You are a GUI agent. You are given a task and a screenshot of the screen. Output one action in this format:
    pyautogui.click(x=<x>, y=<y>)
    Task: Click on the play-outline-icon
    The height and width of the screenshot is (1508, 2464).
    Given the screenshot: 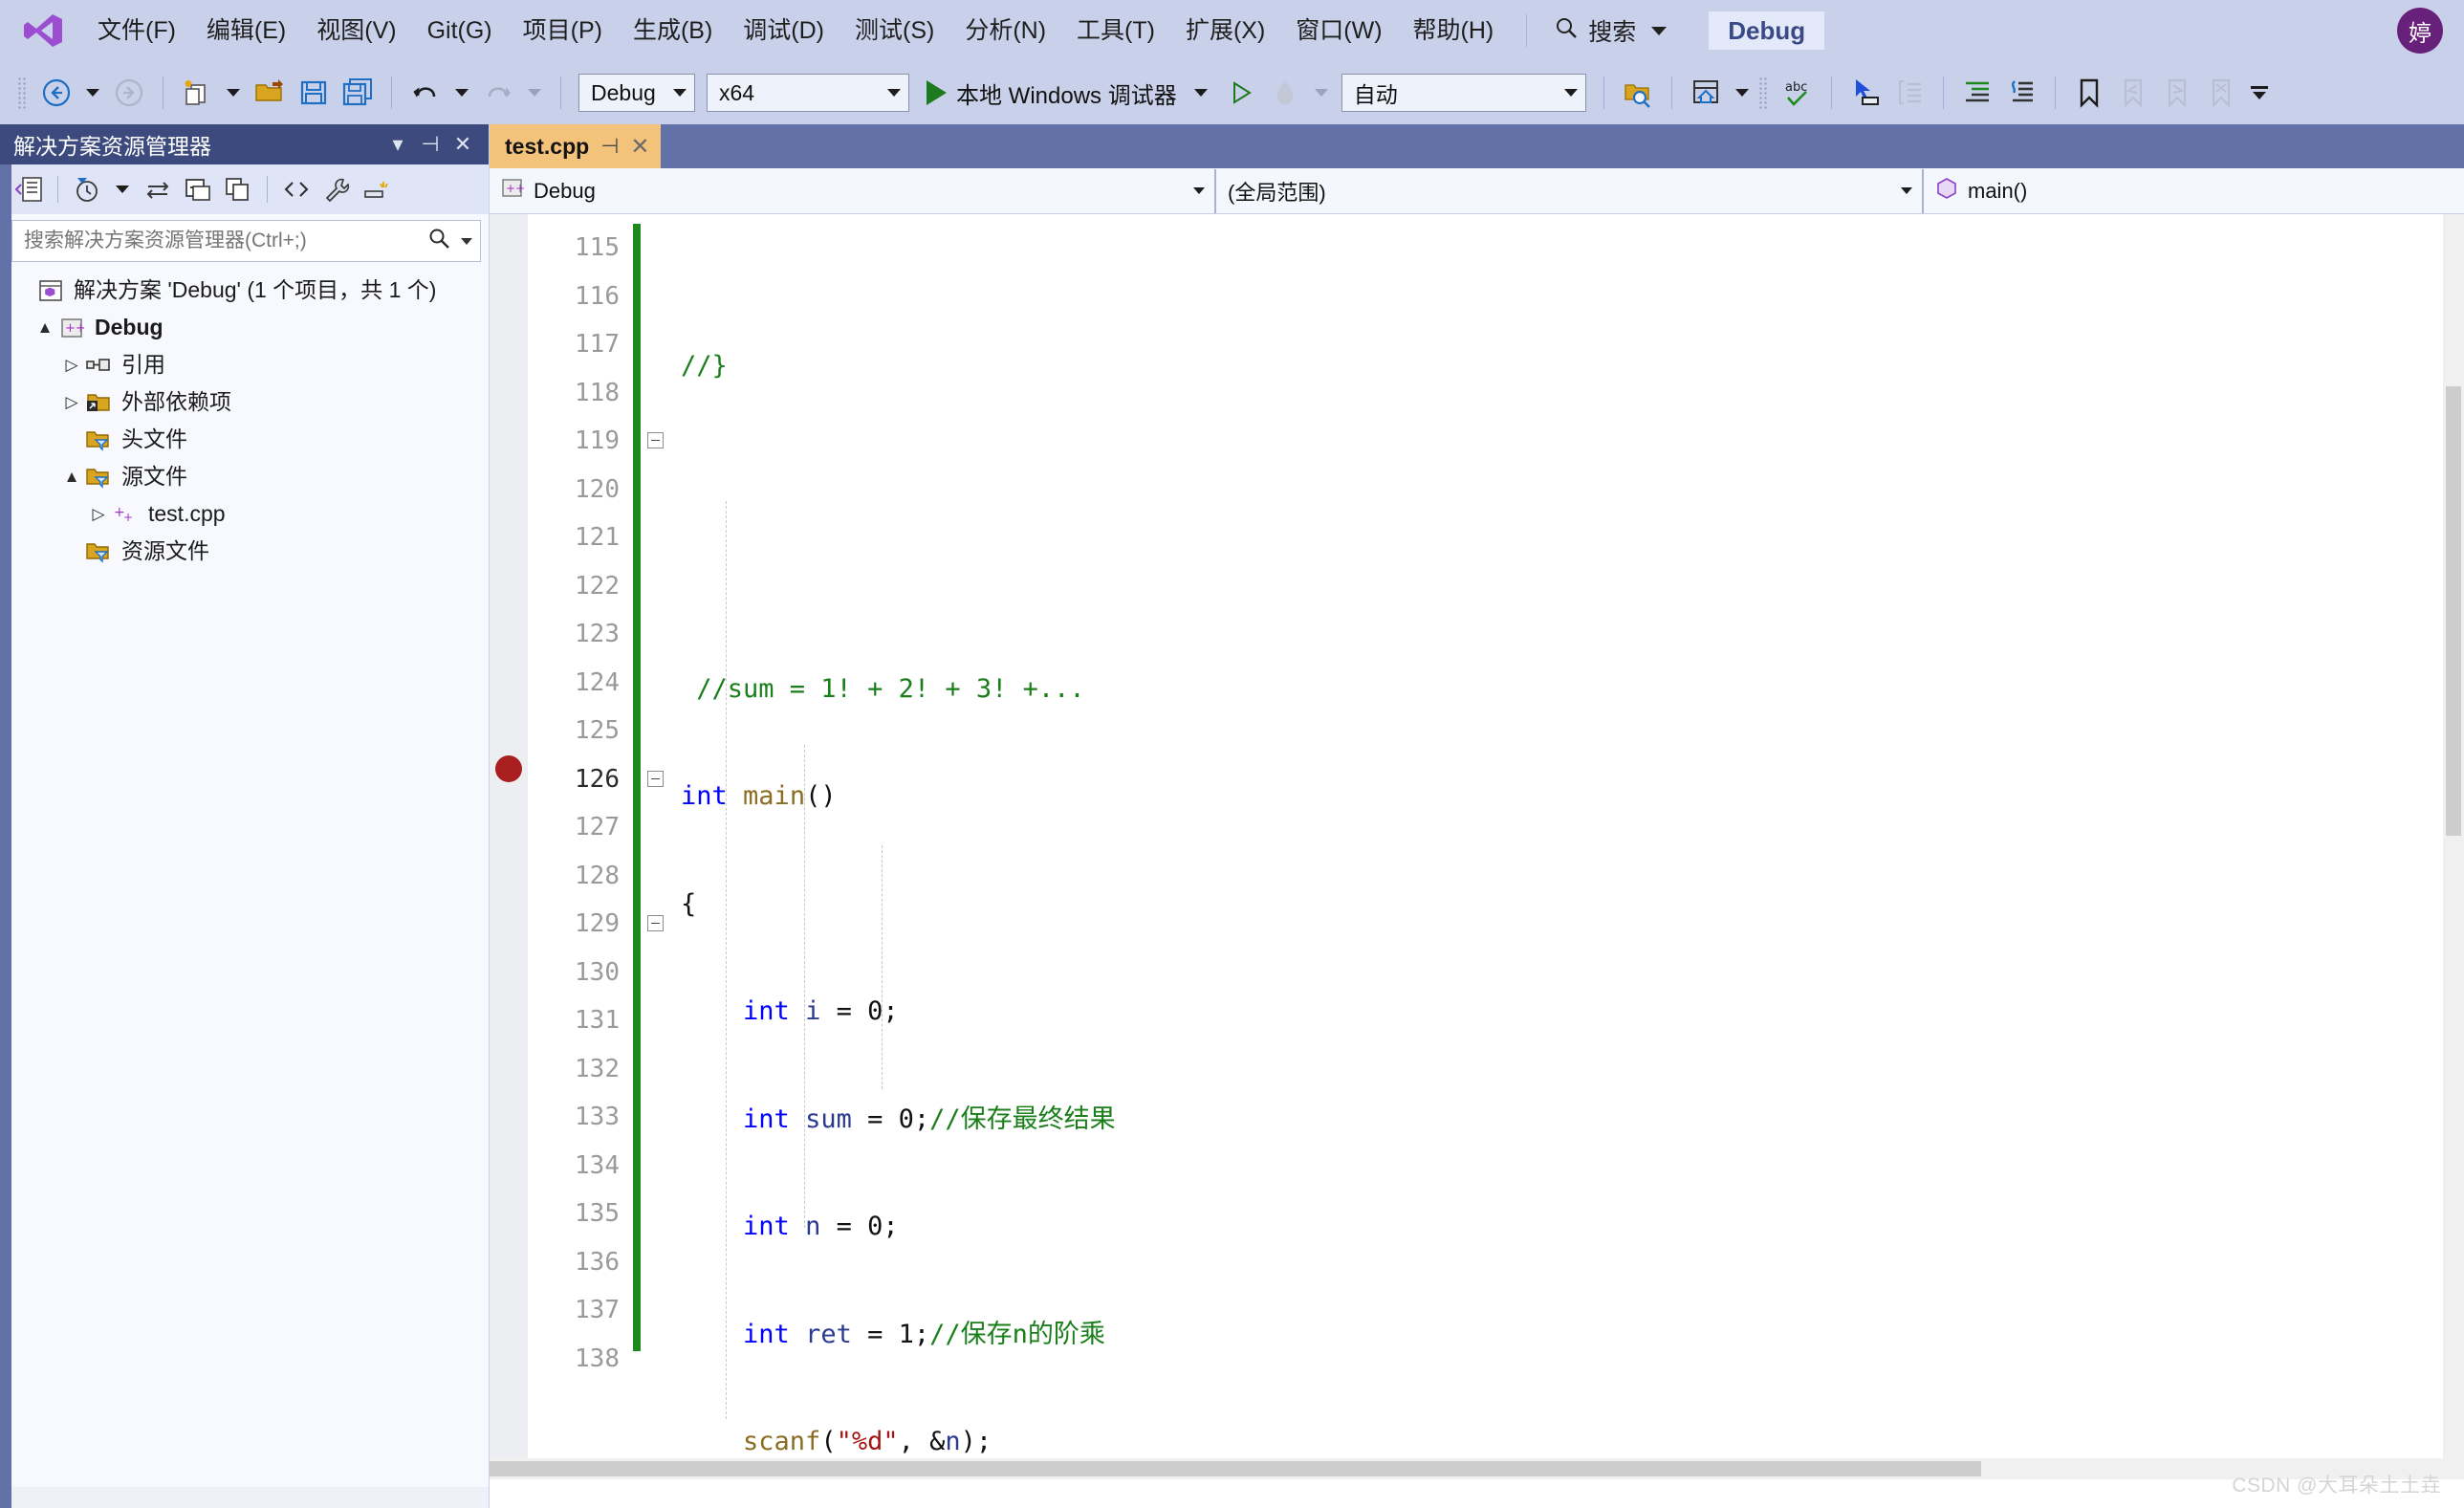 What is the action you would take?
    pyautogui.click(x=1241, y=93)
    